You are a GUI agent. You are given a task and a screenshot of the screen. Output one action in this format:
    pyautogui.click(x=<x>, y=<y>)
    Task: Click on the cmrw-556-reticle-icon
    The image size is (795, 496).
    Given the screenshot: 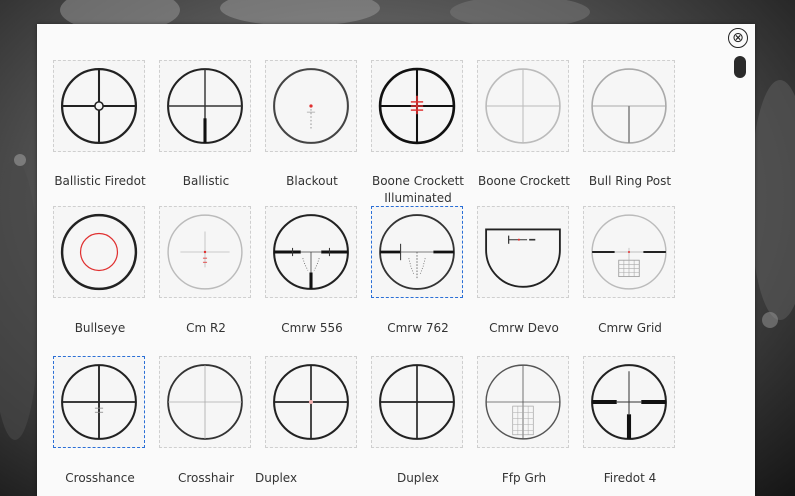 What is the action you would take?
    pyautogui.click(x=311, y=252)
    